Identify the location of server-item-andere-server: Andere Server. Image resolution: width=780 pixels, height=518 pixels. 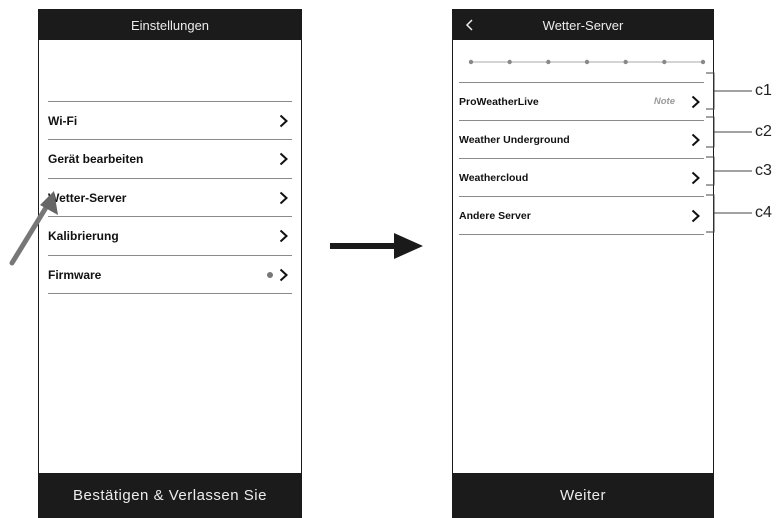
(581, 215).